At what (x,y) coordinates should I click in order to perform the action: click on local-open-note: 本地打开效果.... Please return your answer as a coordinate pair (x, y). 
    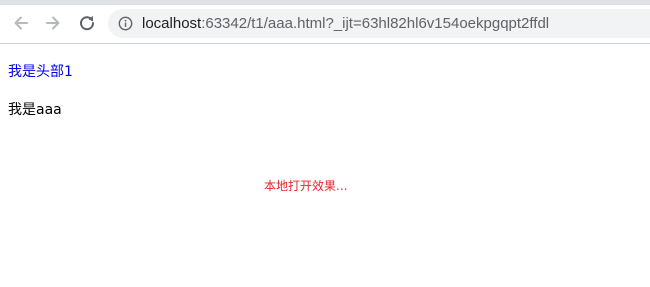
    Looking at the image, I should click on (306, 186).